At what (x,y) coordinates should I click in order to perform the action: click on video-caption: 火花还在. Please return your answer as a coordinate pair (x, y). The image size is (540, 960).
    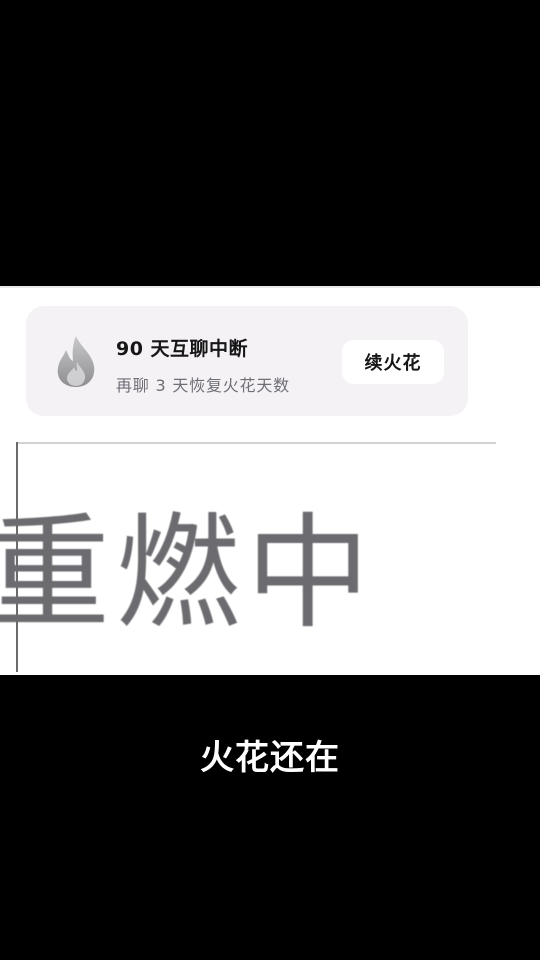
    Looking at the image, I should click on (270, 758).